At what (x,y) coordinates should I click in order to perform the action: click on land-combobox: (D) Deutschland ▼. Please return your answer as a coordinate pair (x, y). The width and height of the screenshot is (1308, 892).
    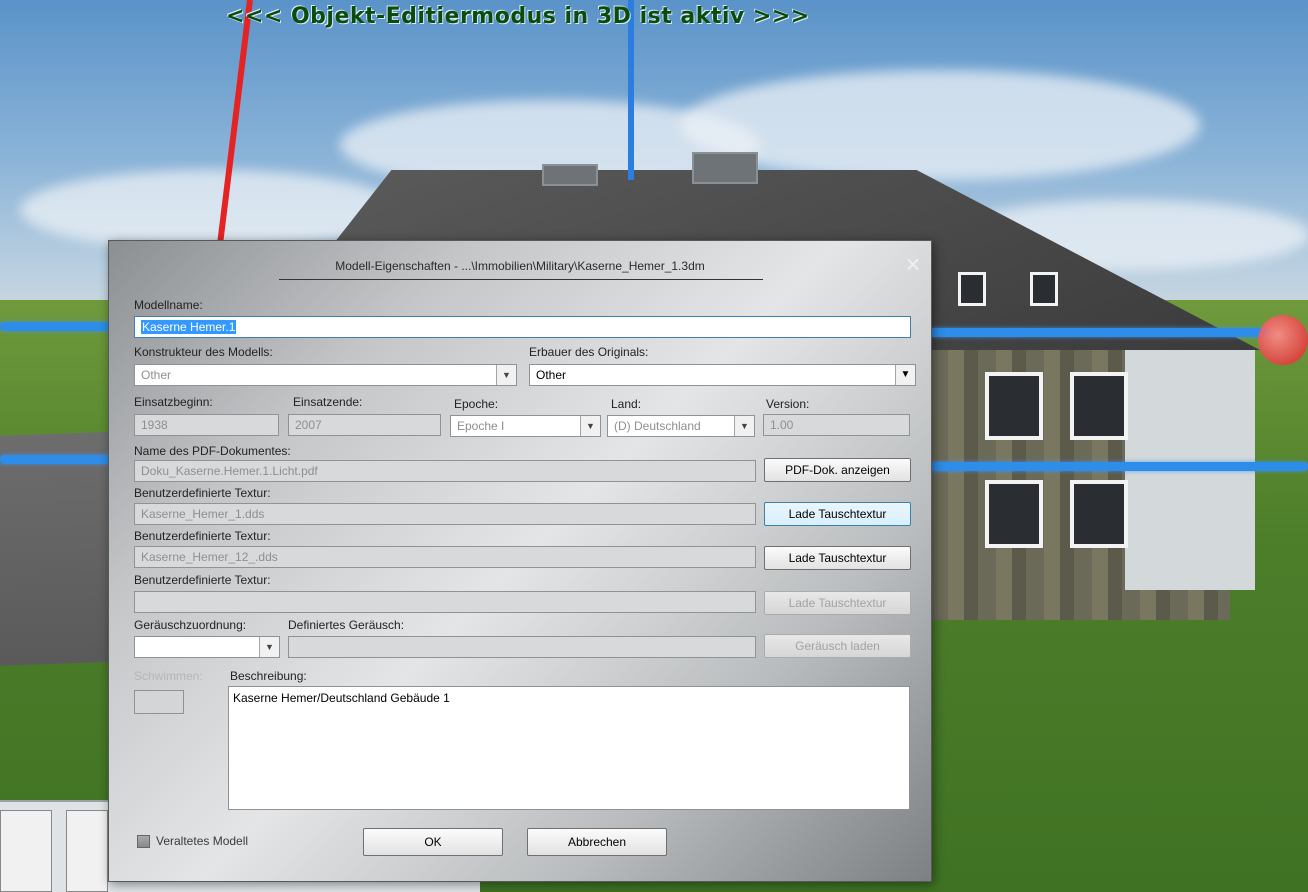
    Looking at the image, I should click on (681, 426).